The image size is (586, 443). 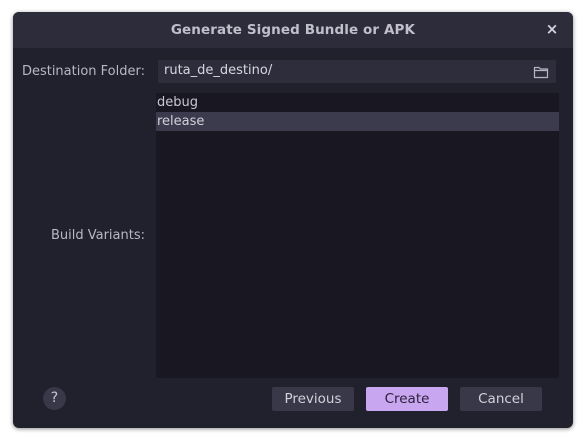 What do you see at coordinates (181, 121) in the screenshot?
I see `list-item-label: release` at bounding box center [181, 121].